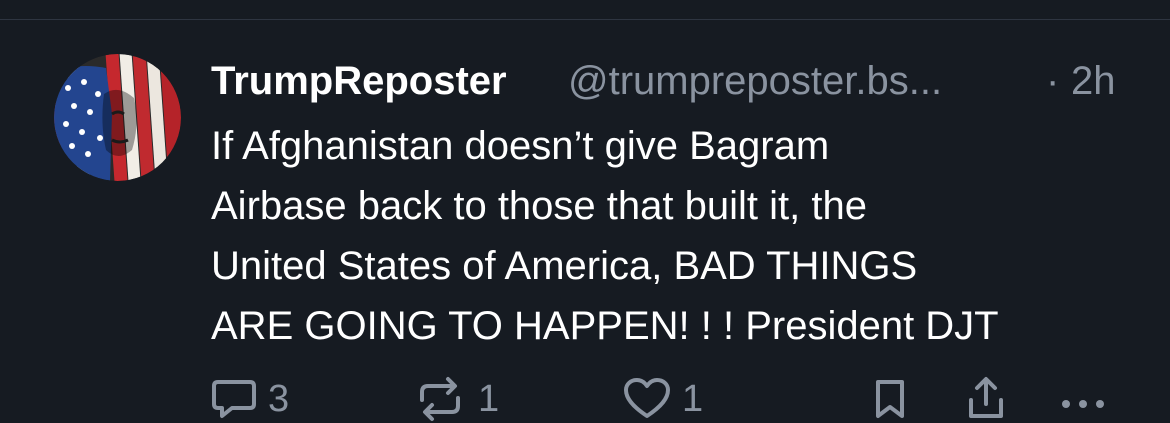  Describe the element at coordinates (1093, 81) in the screenshot. I see `post-timestamp: 2h` at that location.